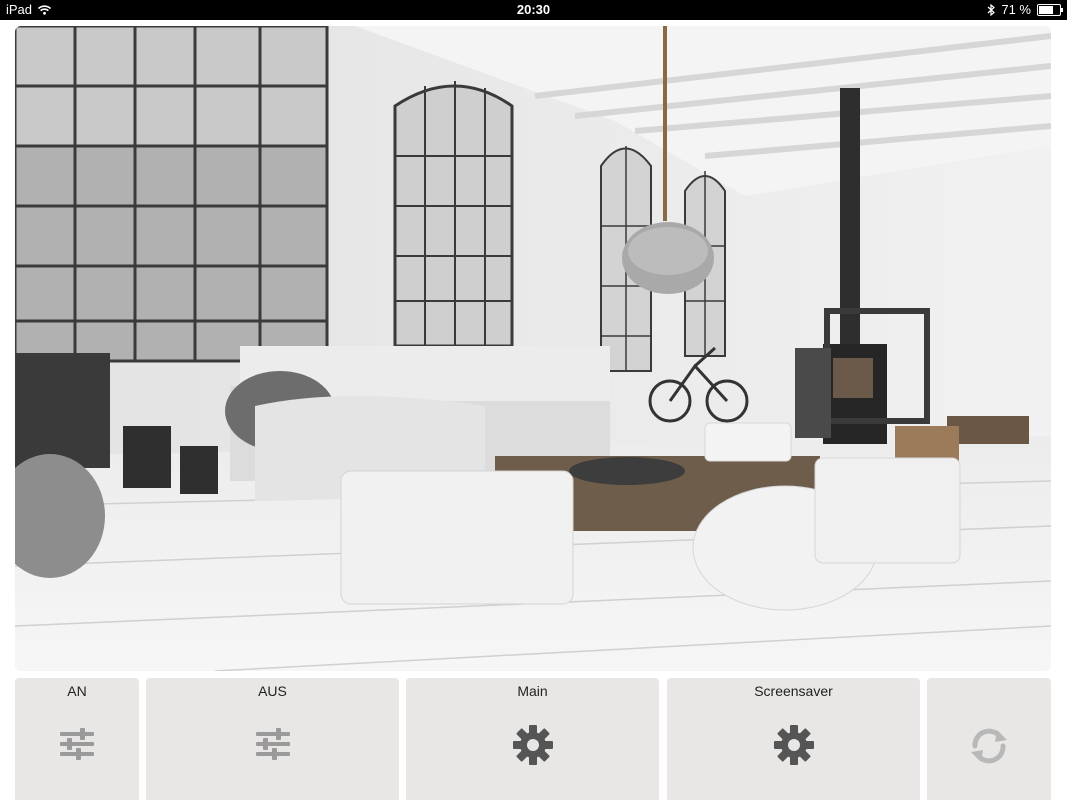 Image resolution: width=1067 pixels, height=800 pixels. I want to click on bluetooth-icon, so click(991, 9).